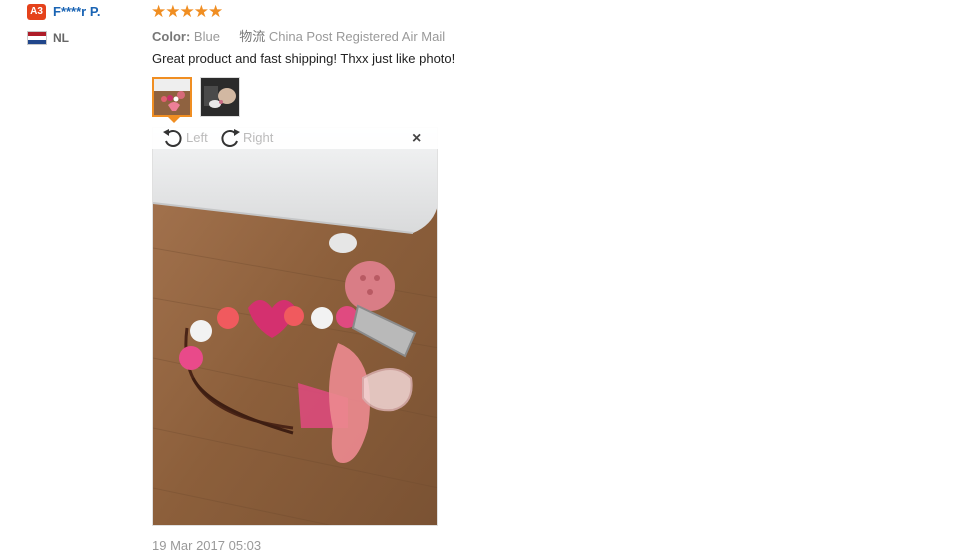  I want to click on color-label: Color:, so click(171, 36).